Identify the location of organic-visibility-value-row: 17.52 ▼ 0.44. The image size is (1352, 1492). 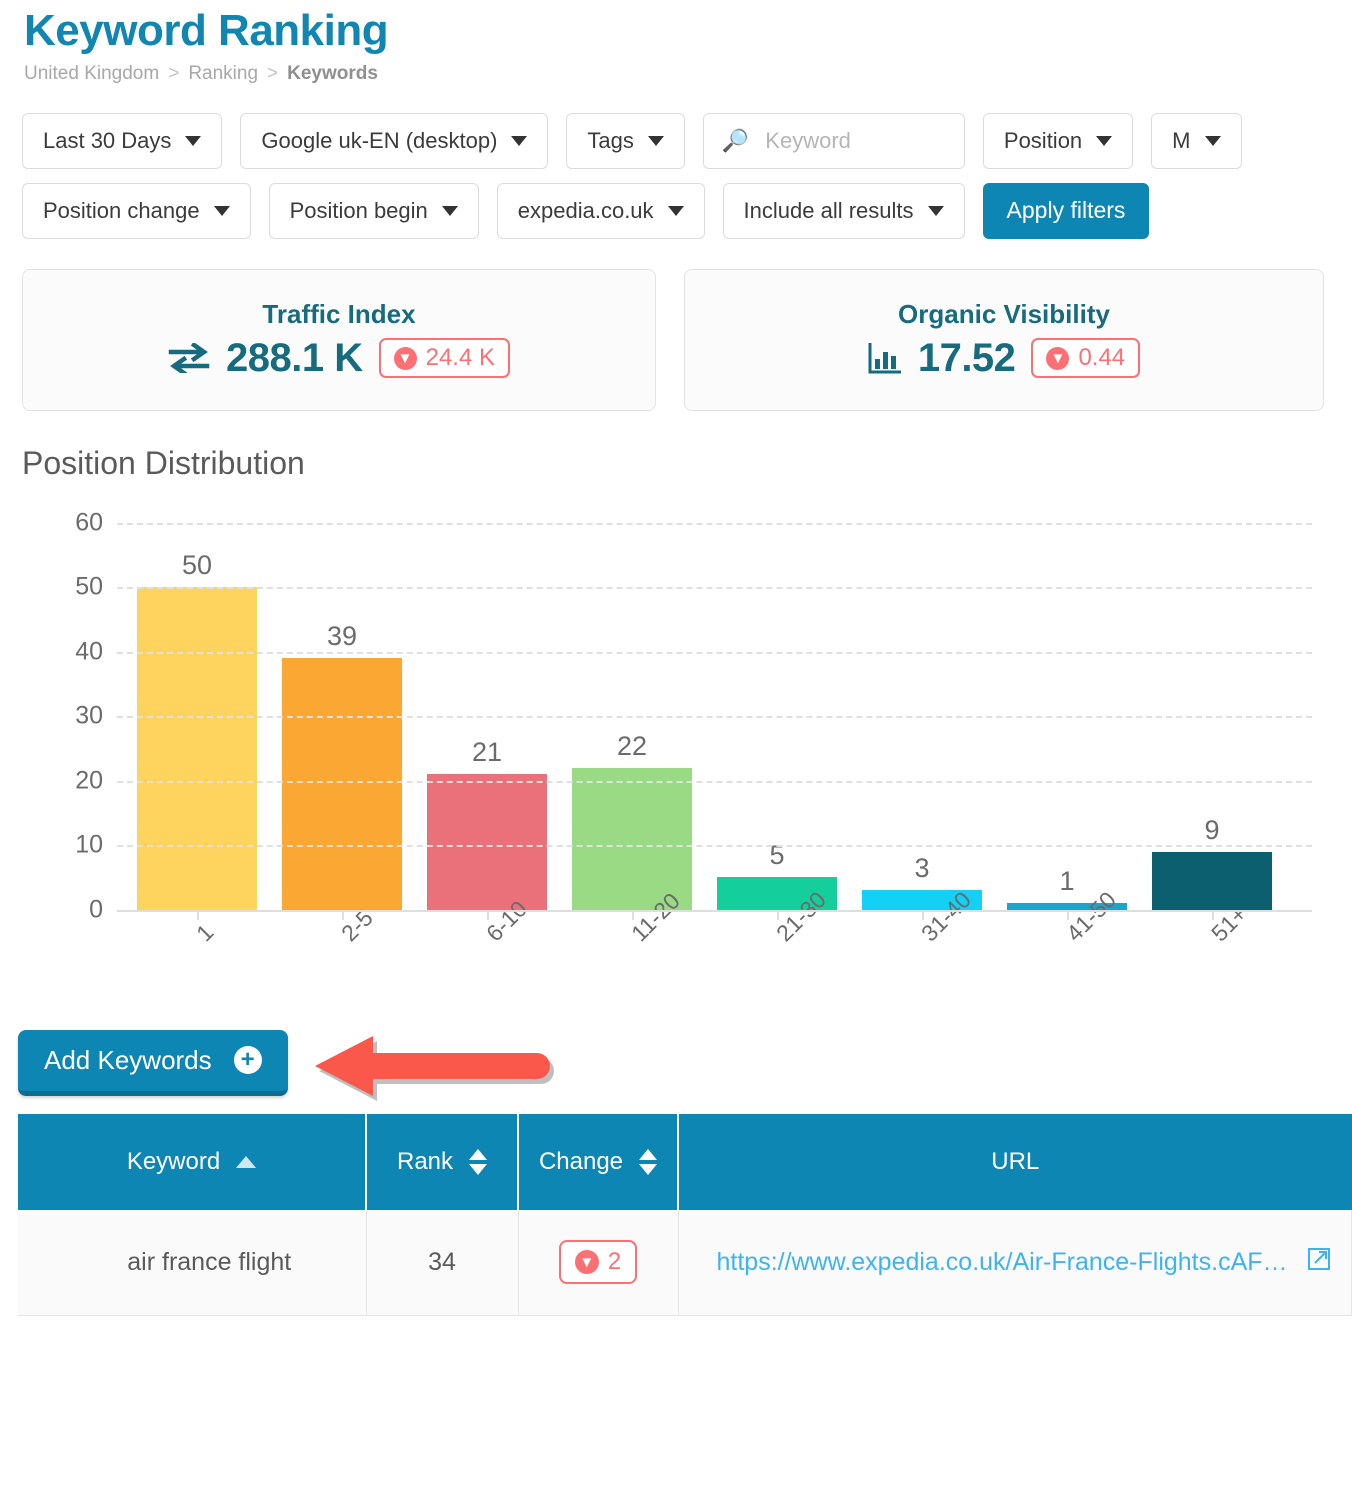
(1004, 358).